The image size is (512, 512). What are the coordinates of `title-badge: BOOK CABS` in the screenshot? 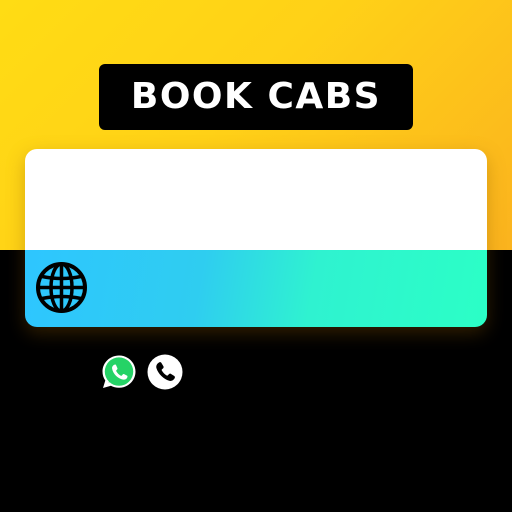 It's located at (256, 97).